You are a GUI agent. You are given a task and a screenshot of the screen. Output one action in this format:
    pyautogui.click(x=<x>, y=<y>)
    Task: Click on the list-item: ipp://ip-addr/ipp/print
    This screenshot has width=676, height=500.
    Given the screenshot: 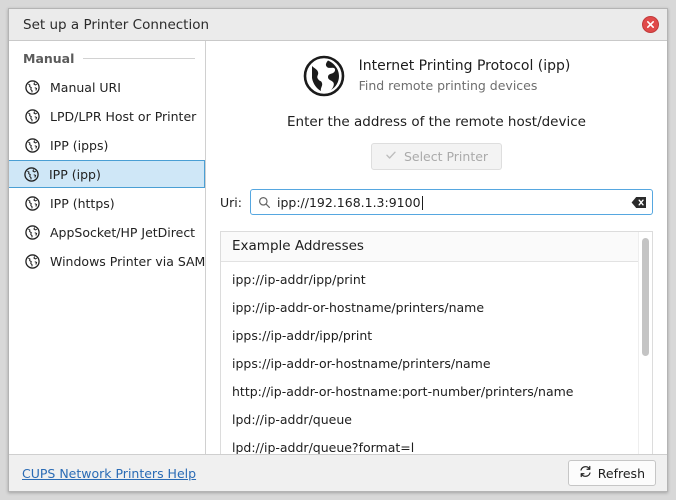 What is the action you would take?
    pyautogui.click(x=429, y=279)
    